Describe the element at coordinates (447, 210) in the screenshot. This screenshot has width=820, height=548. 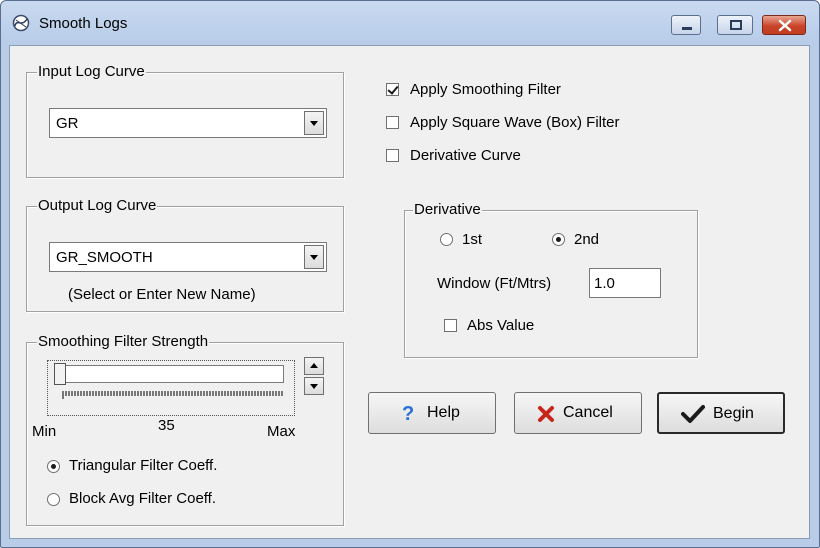
I see `derivative-label: Derivative` at that location.